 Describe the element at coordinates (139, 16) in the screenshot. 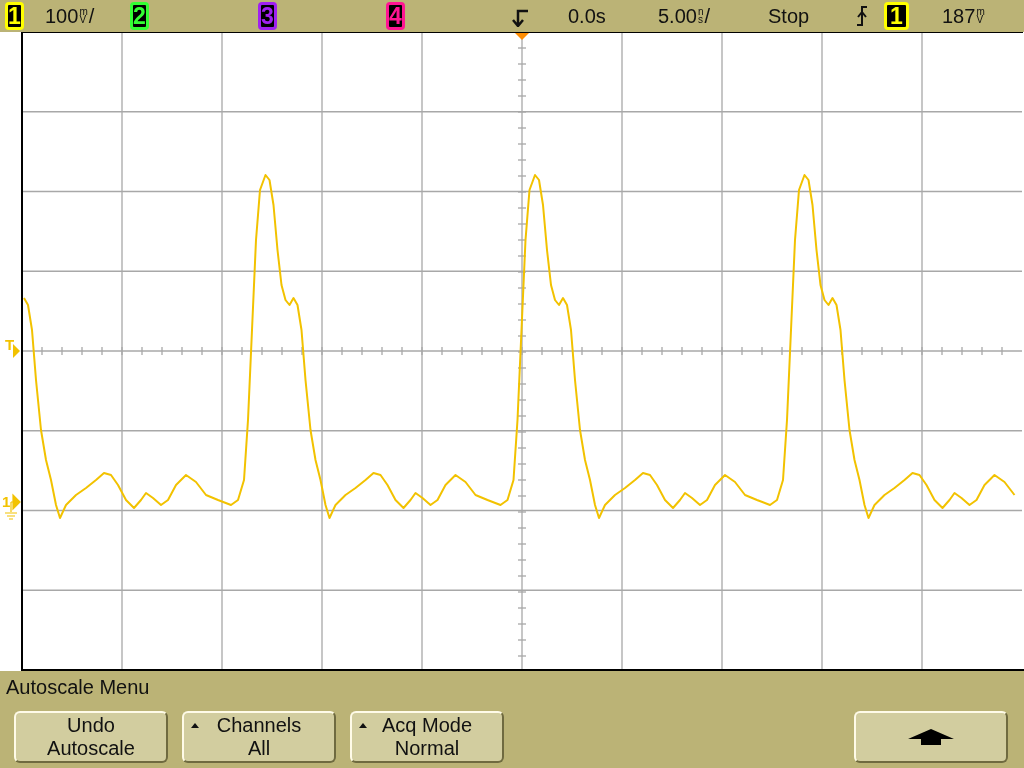

I see `channel-badge: 2` at that location.